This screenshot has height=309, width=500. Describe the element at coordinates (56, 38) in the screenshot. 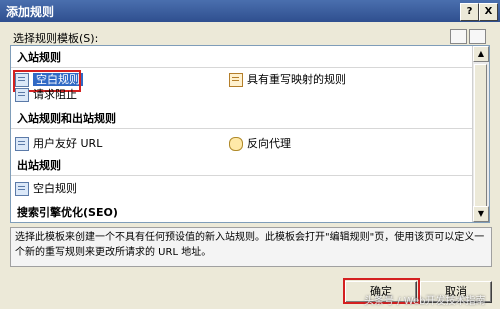

I see `template-label: 选择规则模板(S):` at that location.